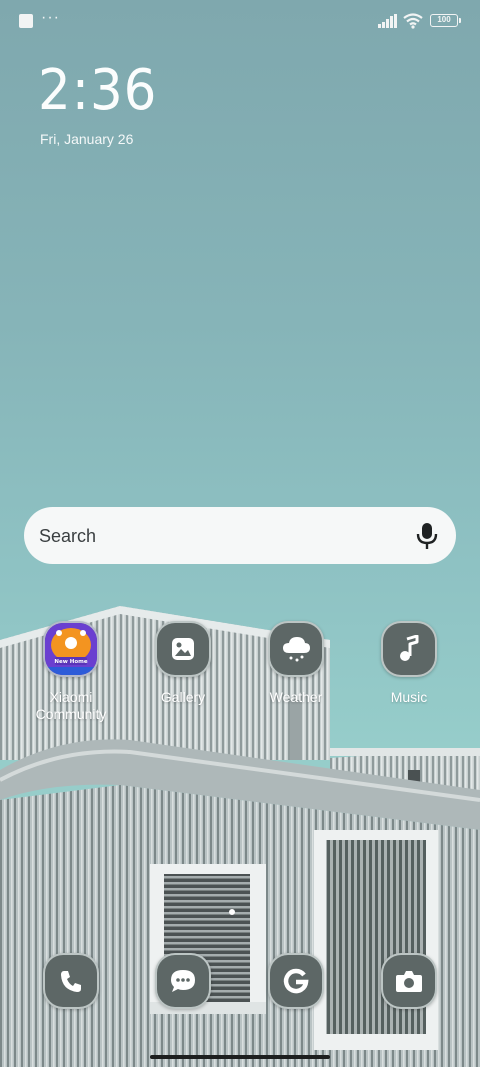  What do you see at coordinates (71, 705) in the screenshot?
I see `app-label-xiaomi-community: Xiaomi Community` at bounding box center [71, 705].